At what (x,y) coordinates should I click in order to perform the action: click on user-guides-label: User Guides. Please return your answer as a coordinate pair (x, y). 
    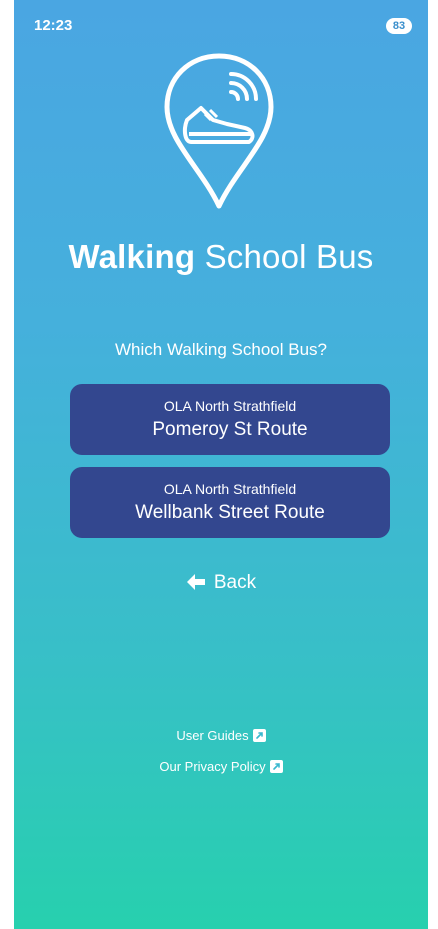
    Looking at the image, I should click on (212, 735).